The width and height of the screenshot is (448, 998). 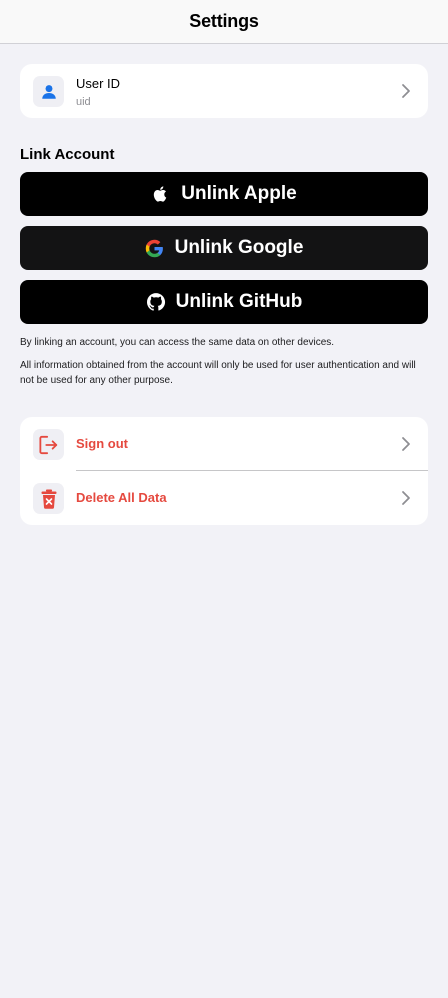 I want to click on apple-icon, so click(x=161, y=194).